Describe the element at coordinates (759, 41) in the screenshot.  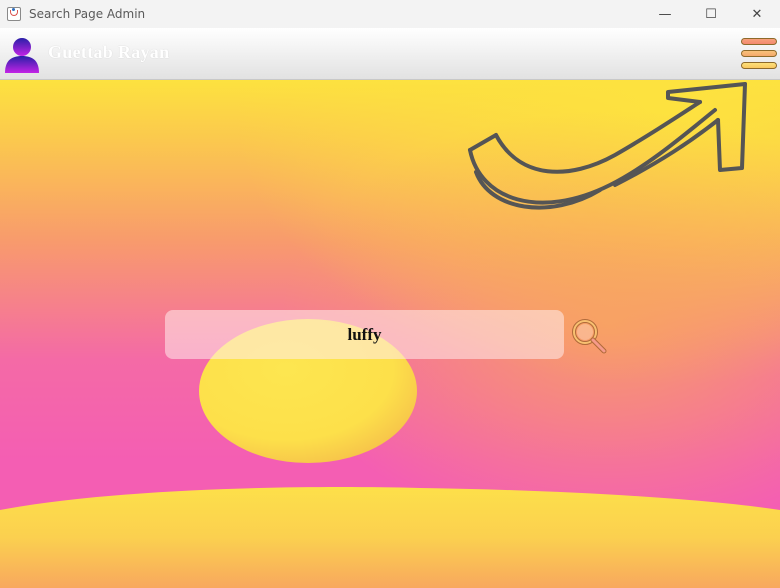
I see `menu-bar-top` at that location.